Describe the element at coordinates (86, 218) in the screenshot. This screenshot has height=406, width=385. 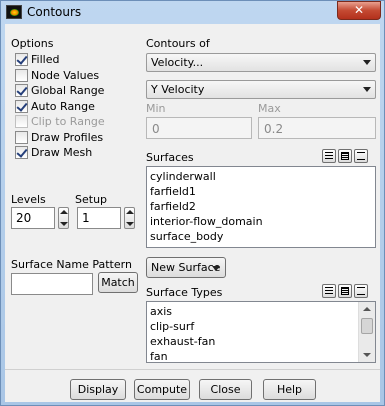
I see `setup-value: 1` at that location.